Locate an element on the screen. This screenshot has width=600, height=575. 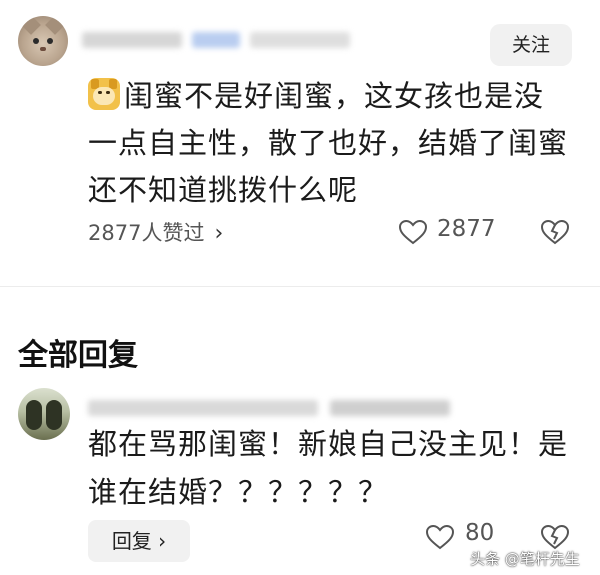
reply-button: 回复 › is located at coordinates (139, 541).